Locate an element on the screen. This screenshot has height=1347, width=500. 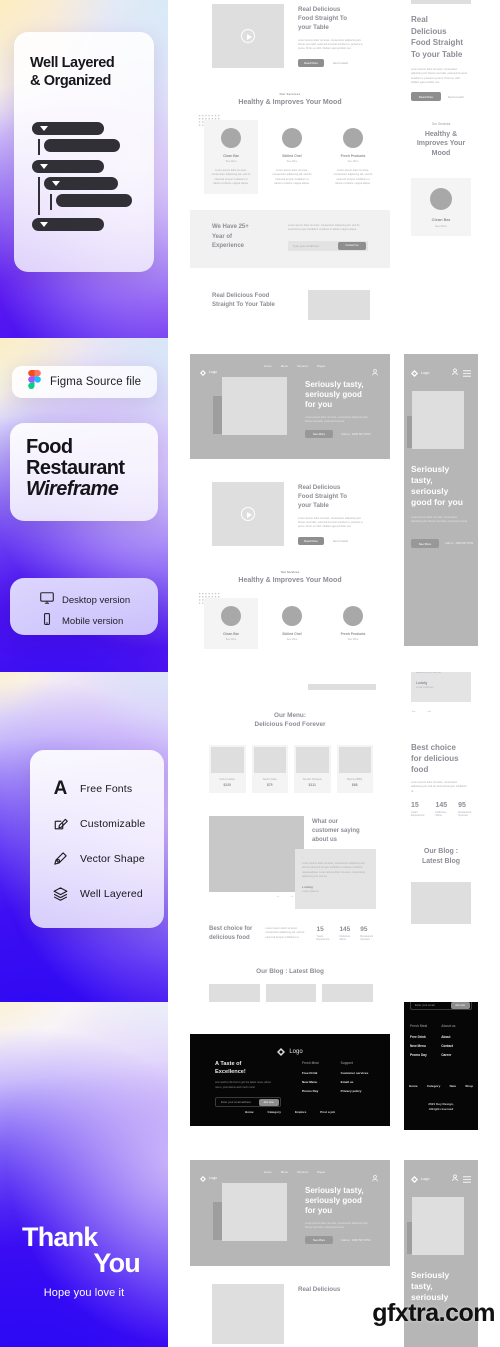
footer-link: Customer services is located at coordinates (355, 1073).